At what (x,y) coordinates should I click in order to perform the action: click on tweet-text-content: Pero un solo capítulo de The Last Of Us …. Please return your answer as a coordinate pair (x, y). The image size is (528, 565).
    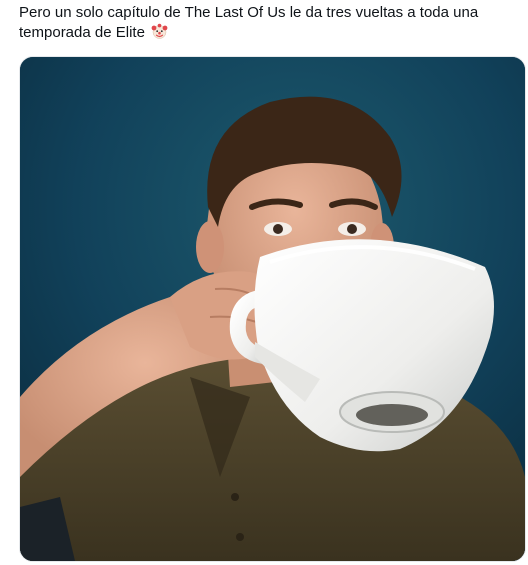
    Looking at the image, I should click on (249, 22).